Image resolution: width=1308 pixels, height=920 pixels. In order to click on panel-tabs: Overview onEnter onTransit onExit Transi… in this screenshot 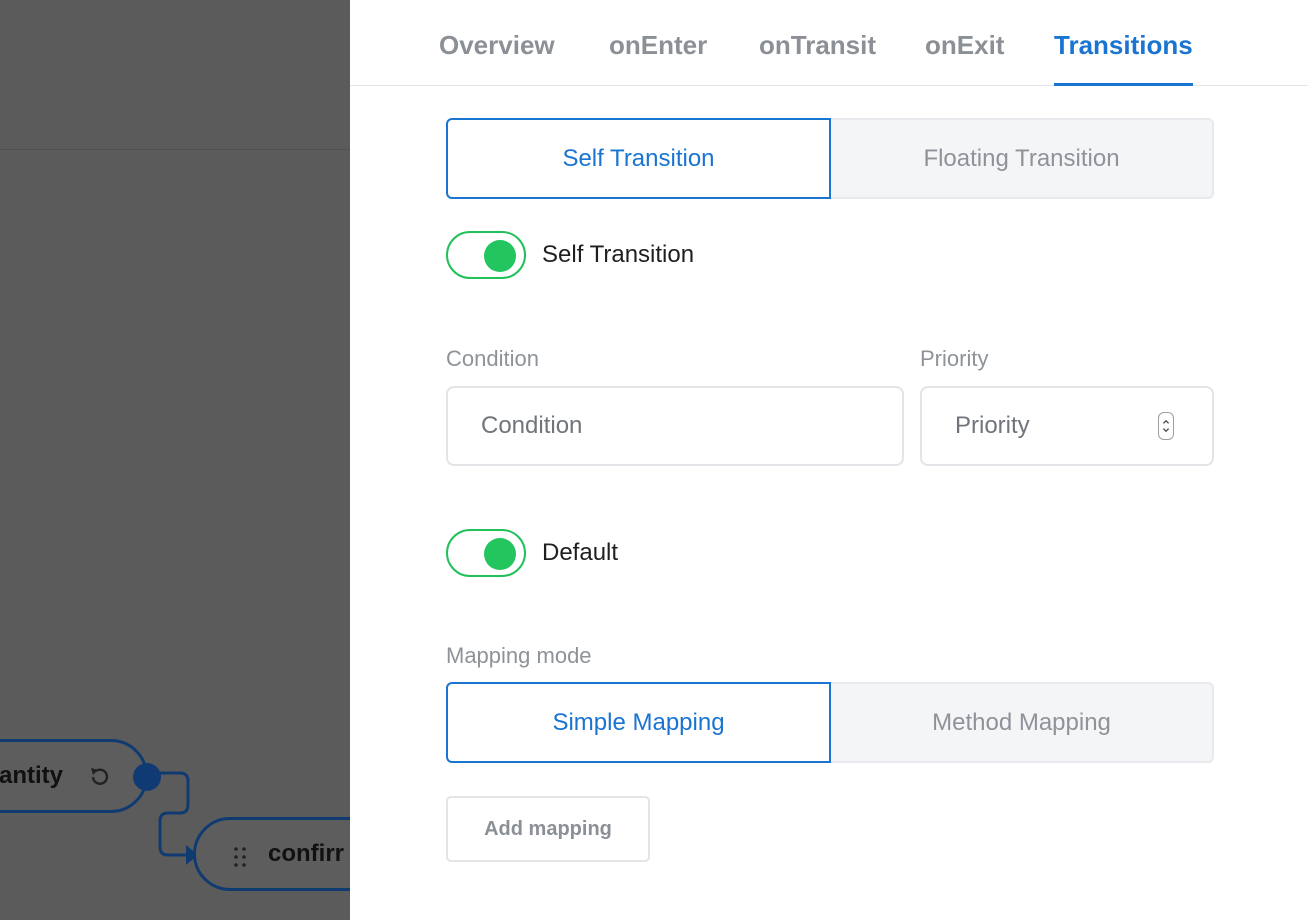, I will do `click(829, 43)`.